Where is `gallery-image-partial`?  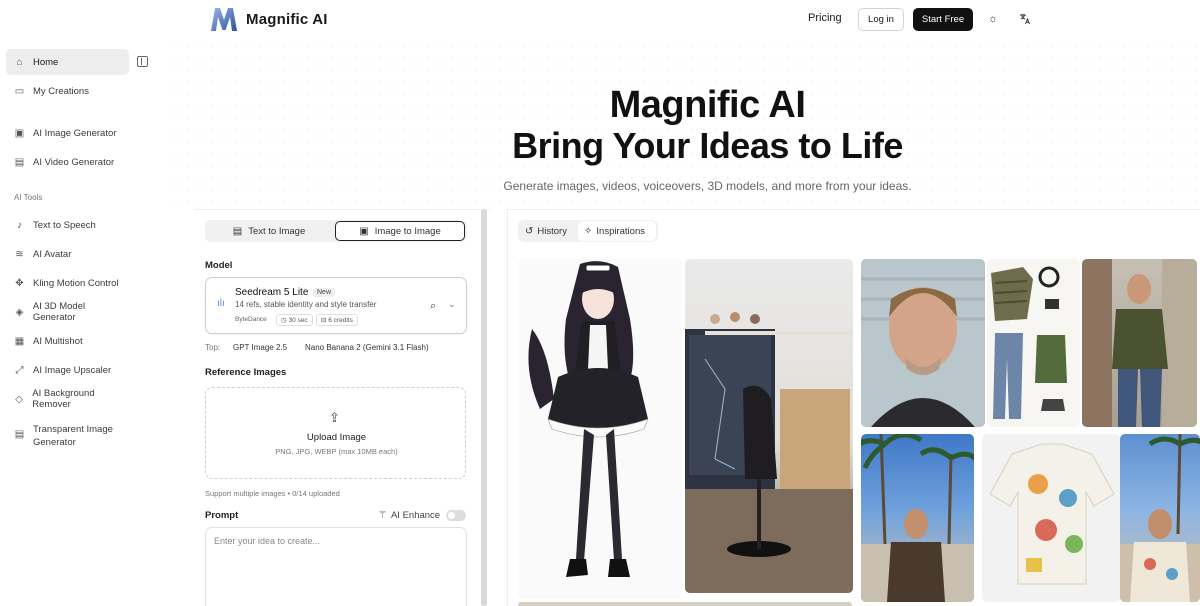
gallery-image-partial is located at coordinates (685, 604).